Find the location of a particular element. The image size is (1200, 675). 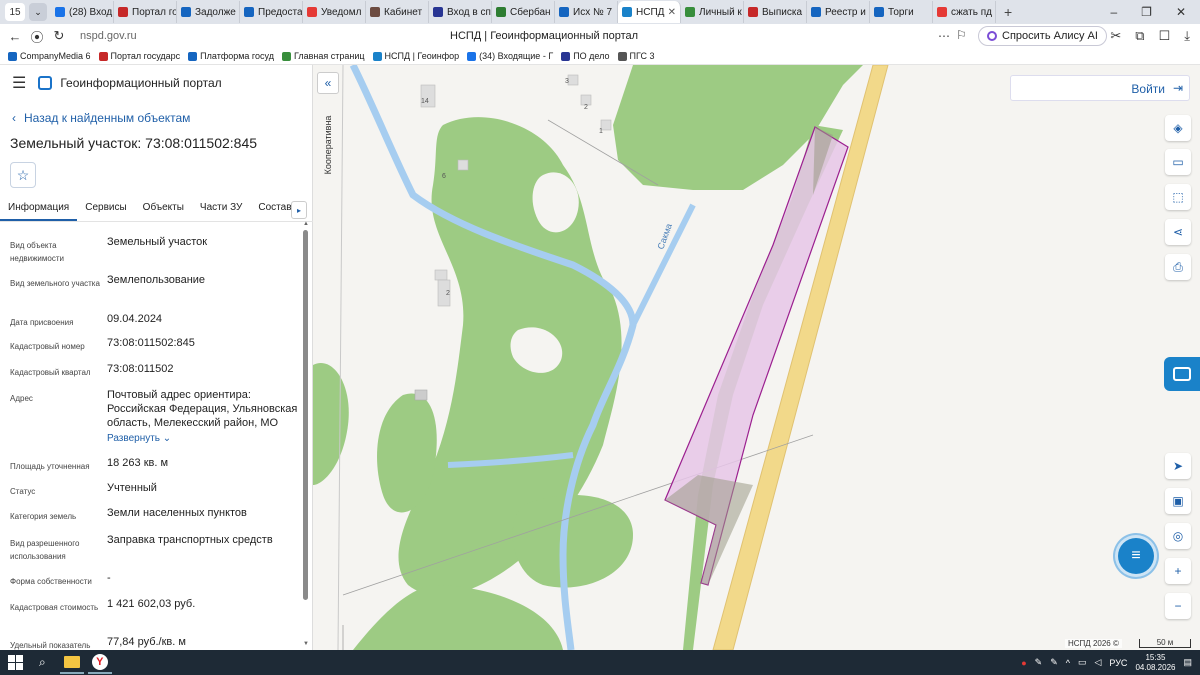

browser-tab: Торги is located at coordinates (901, 12).